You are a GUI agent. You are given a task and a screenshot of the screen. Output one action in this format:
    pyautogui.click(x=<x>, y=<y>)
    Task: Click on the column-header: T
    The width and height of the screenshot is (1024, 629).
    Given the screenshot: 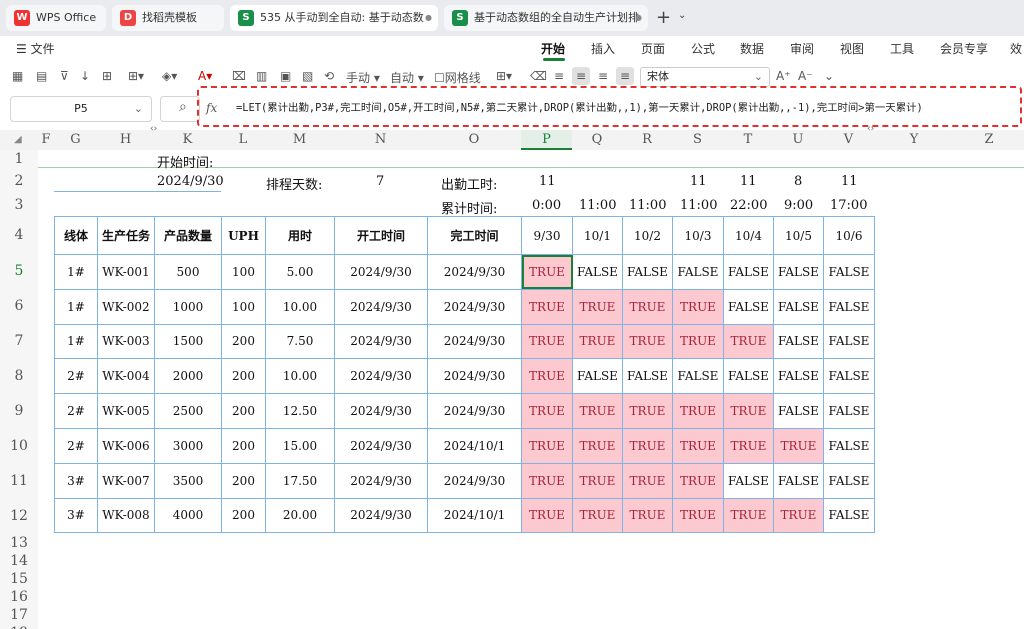 What is the action you would take?
    pyautogui.click(x=748, y=140)
    